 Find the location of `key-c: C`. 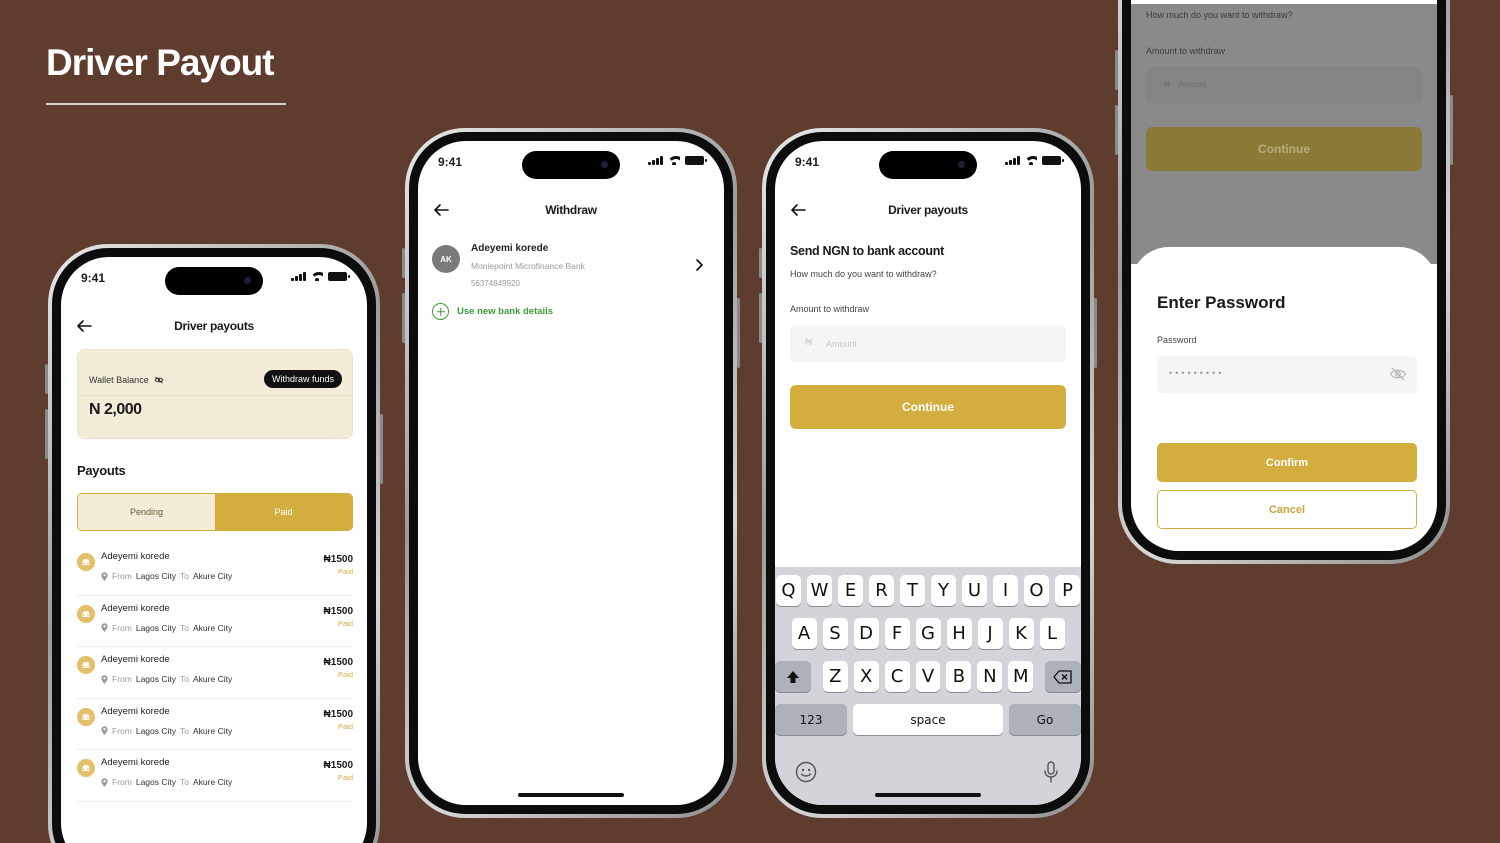

key-c: C is located at coordinates (897, 676).